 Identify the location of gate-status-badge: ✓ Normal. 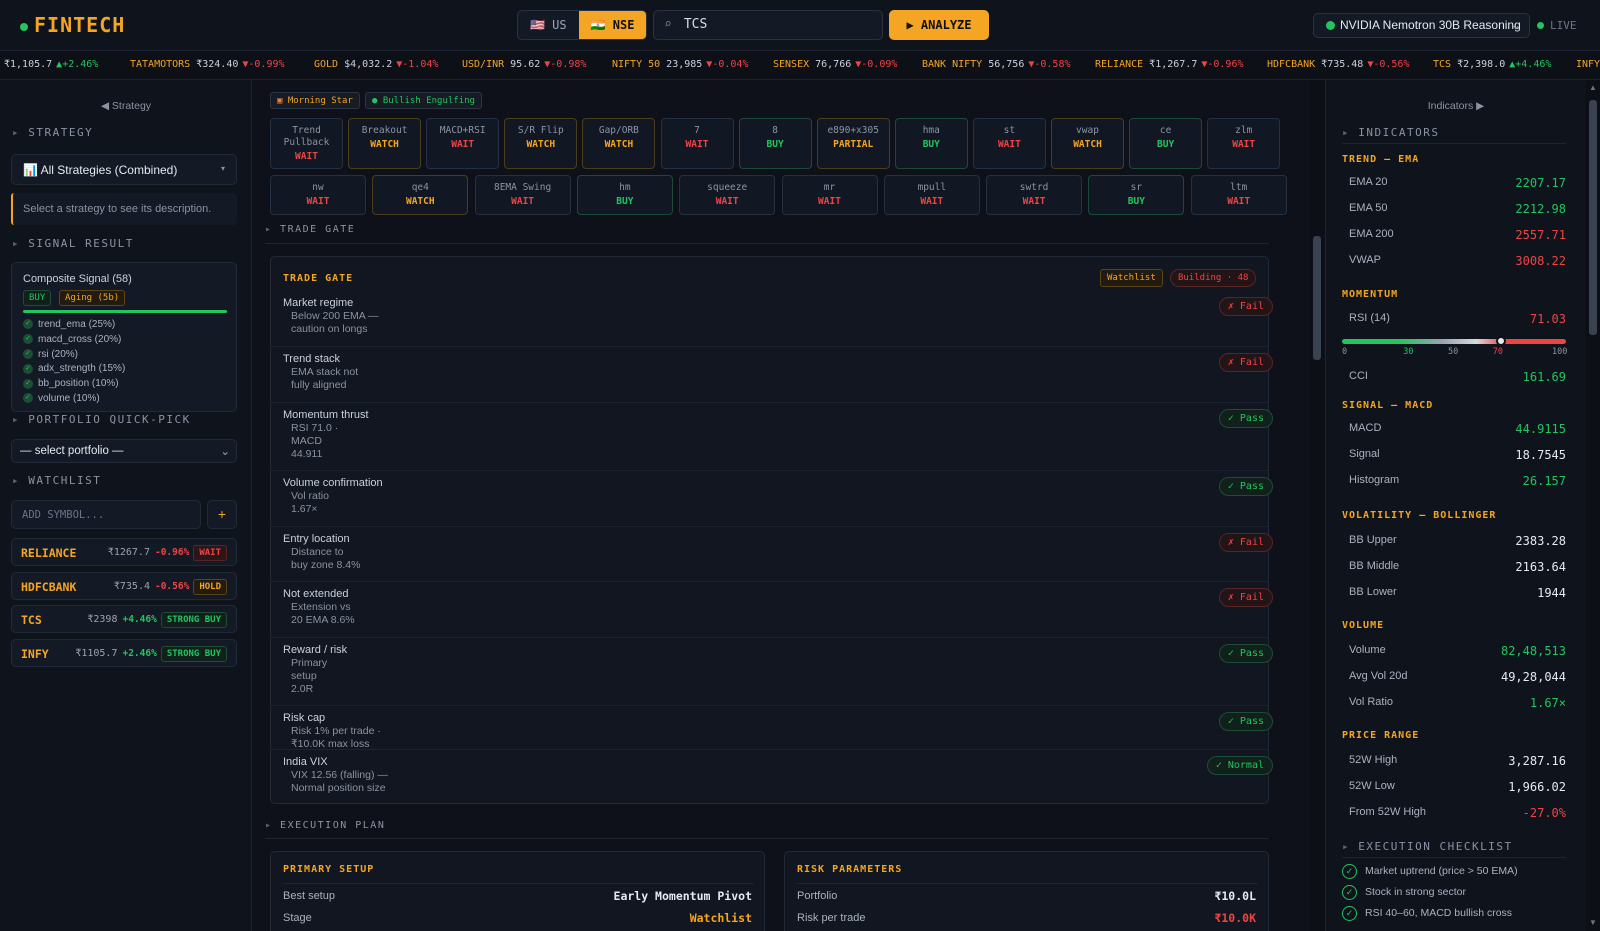
(1239, 765).